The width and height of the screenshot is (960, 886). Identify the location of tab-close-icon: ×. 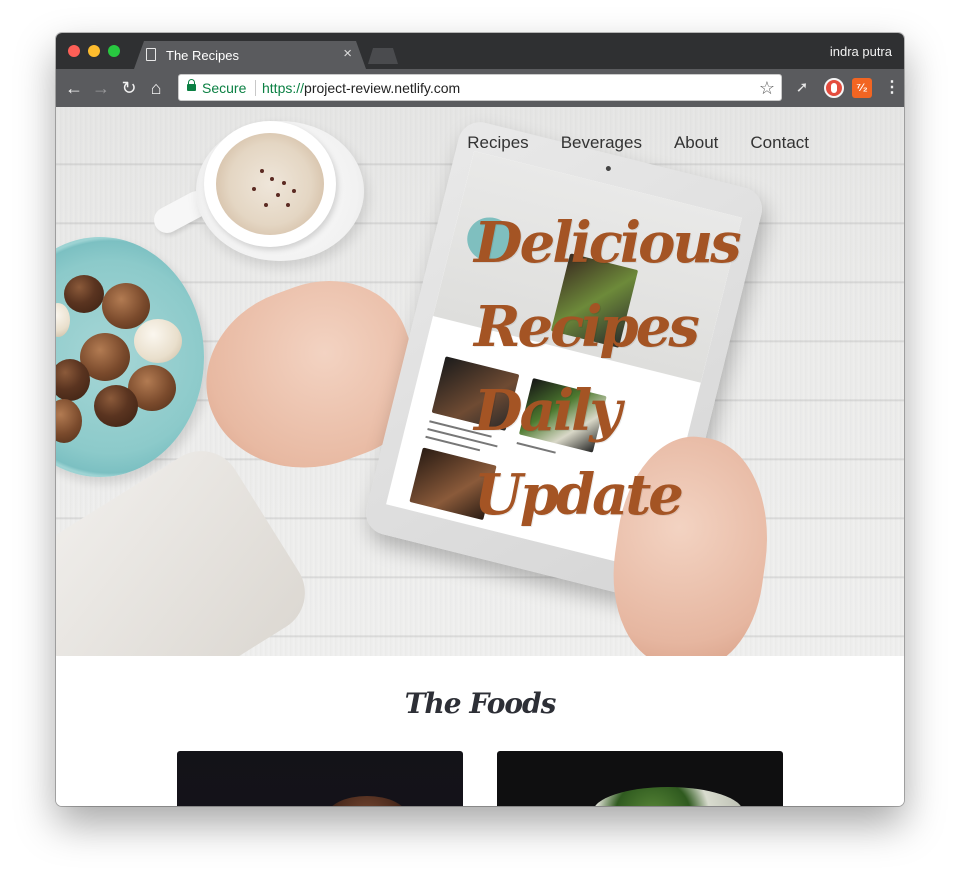
(347, 54).